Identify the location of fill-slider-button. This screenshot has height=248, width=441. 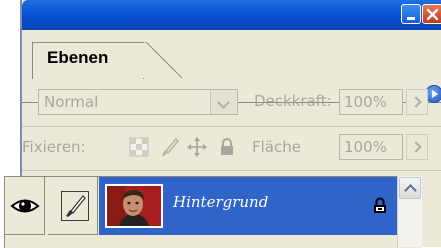
(417, 147).